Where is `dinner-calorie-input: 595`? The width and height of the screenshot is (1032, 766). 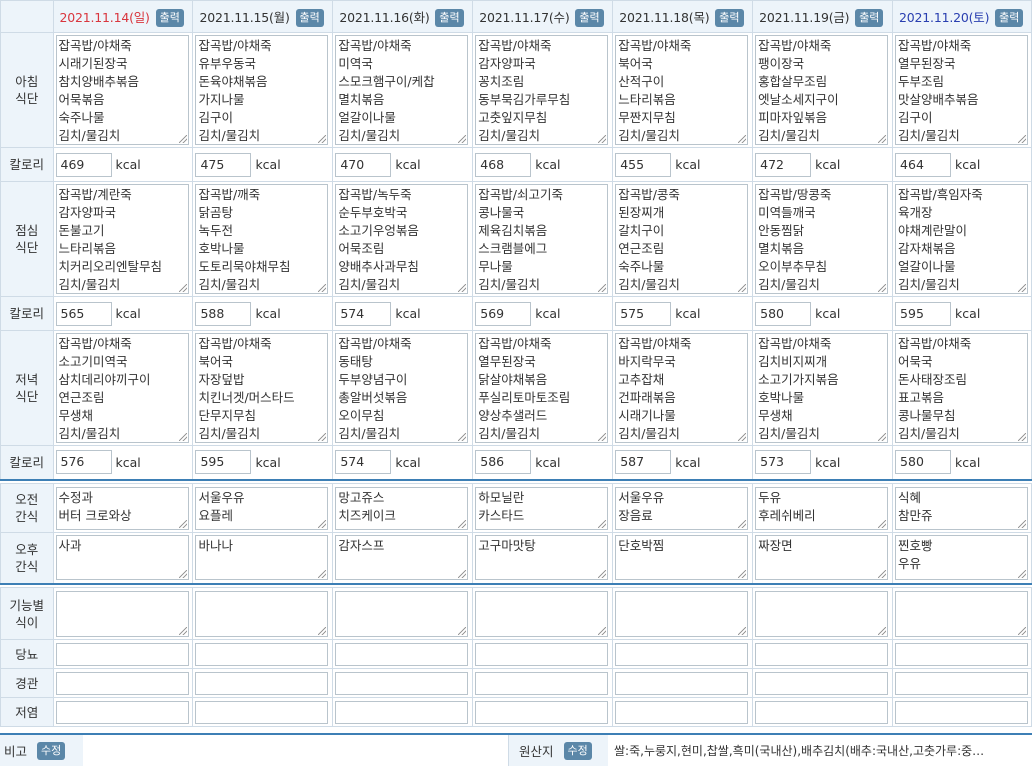 dinner-calorie-input: 595 is located at coordinates (223, 462).